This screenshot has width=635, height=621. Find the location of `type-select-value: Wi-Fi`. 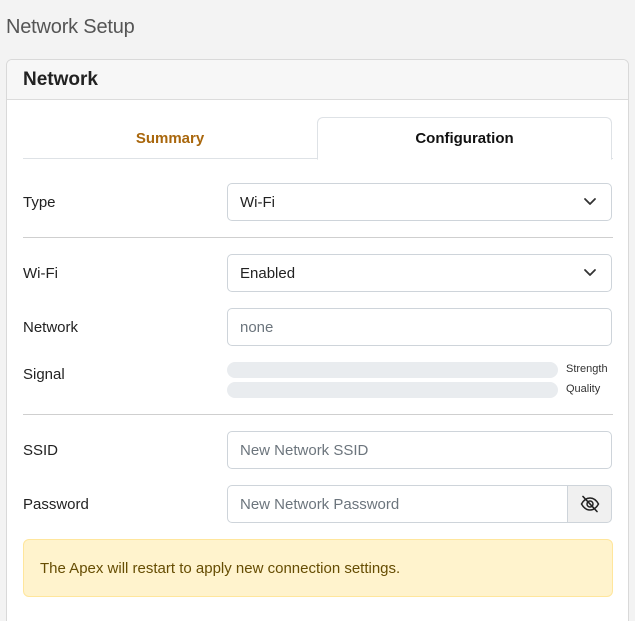

type-select-value: Wi-Fi is located at coordinates (257, 202).